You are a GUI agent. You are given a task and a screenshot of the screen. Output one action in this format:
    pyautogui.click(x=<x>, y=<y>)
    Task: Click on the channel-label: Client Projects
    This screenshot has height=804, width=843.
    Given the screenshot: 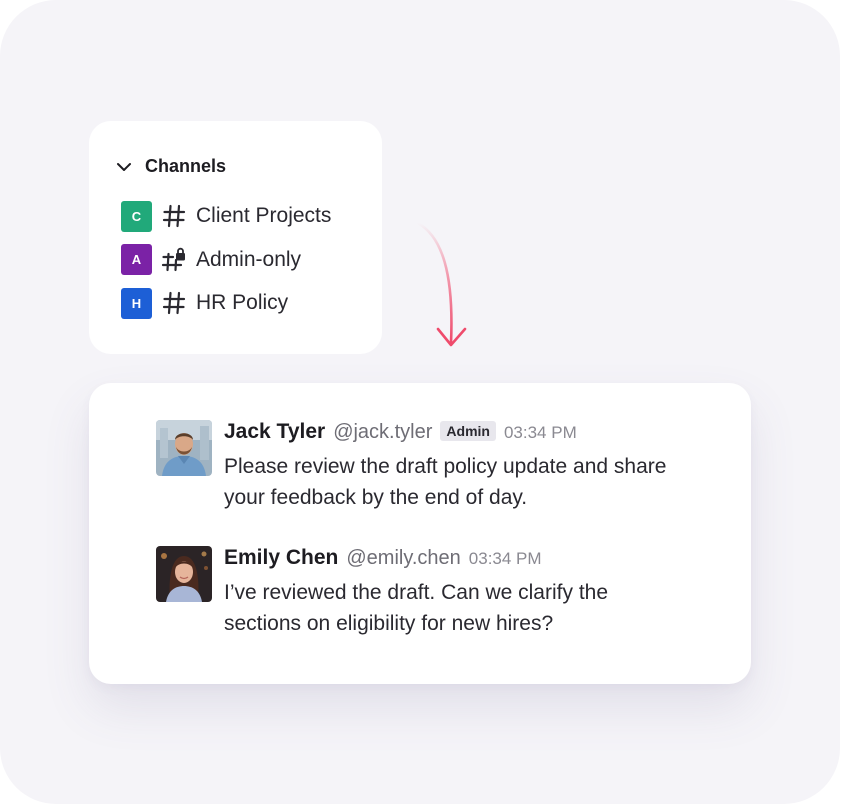 What is the action you would take?
    pyautogui.click(x=264, y=215)
    